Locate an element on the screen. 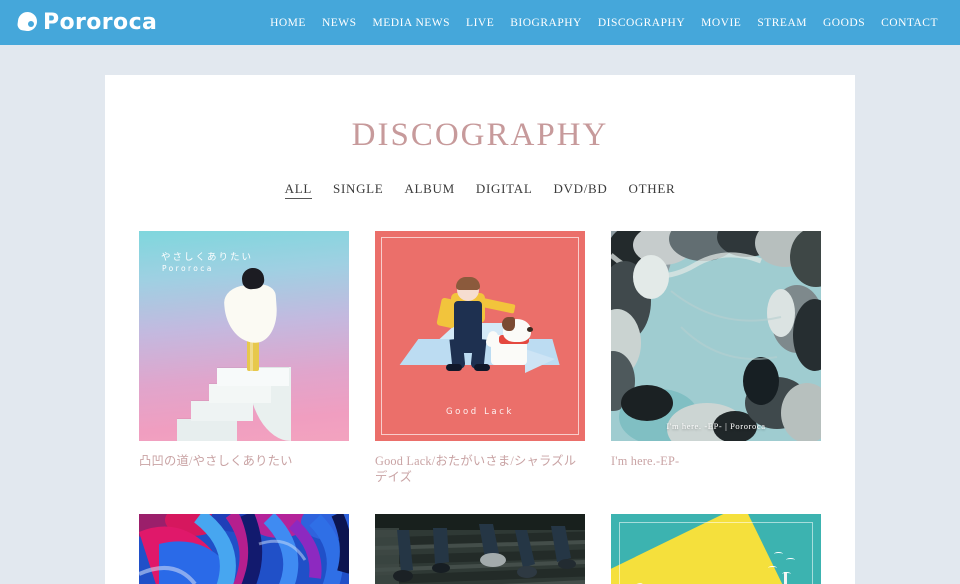  nav-item-discography: DISCOGRAPHY is located at coordinates (641, 23).